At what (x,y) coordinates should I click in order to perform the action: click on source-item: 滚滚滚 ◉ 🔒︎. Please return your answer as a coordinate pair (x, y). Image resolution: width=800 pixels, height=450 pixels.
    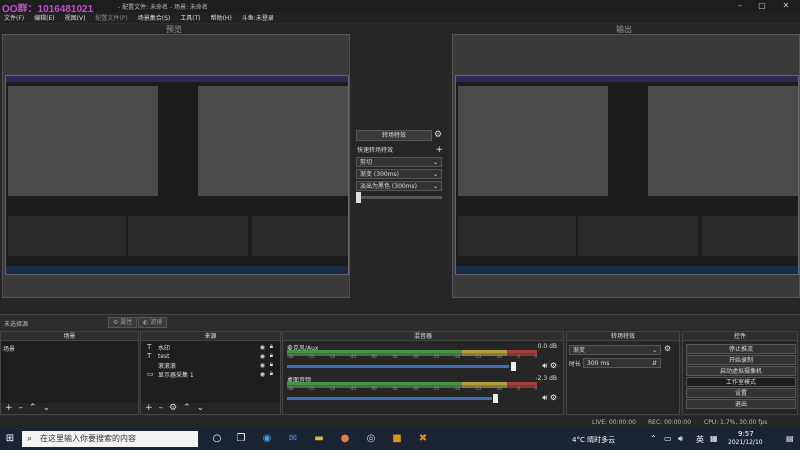
    Looking at the image, I should click on (211, 365).